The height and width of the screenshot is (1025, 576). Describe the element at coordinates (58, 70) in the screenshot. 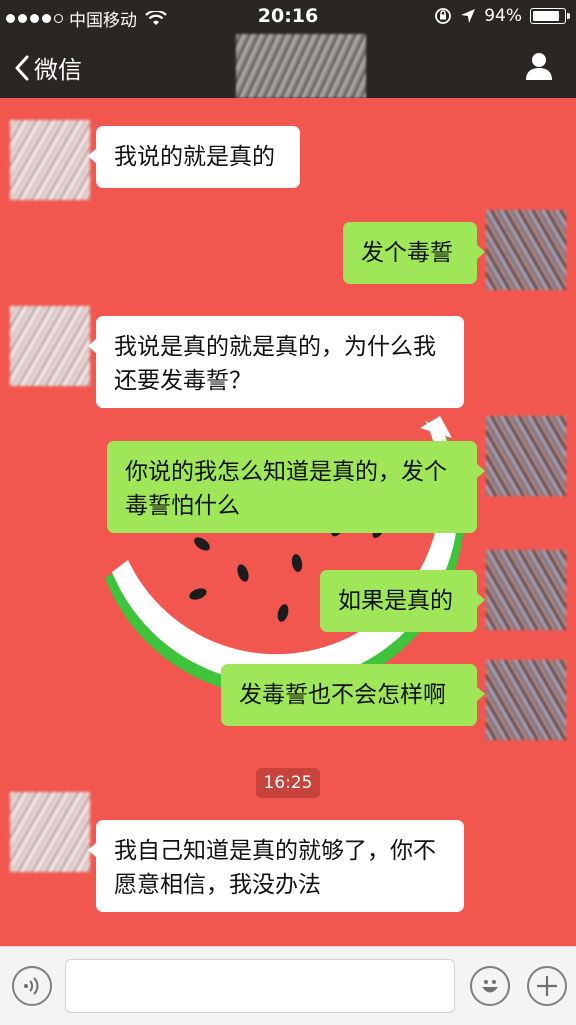

I see `back-label: 微信` at that location.